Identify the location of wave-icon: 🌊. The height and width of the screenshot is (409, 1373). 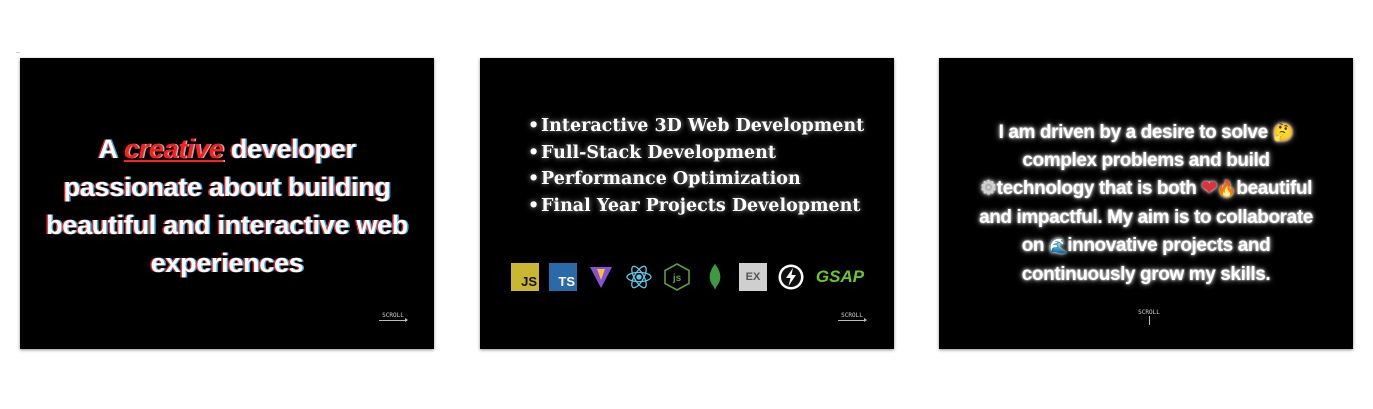
(1058, 246).